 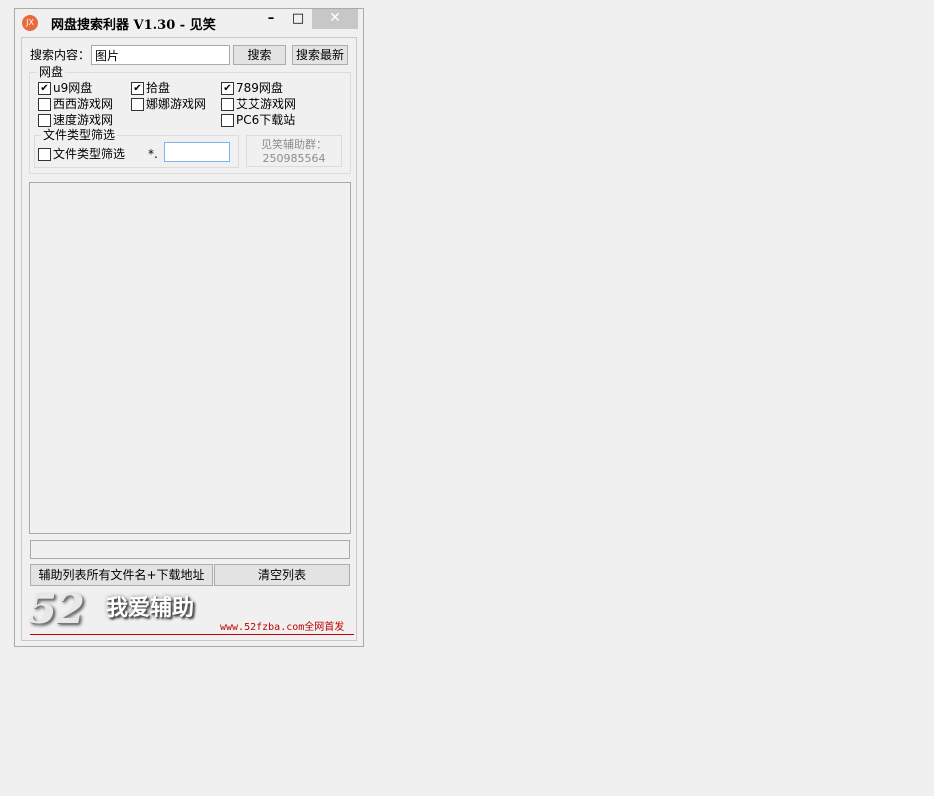 I want to click on checkbox-sudu: 速度游戏网, so click(x=75, y=120).